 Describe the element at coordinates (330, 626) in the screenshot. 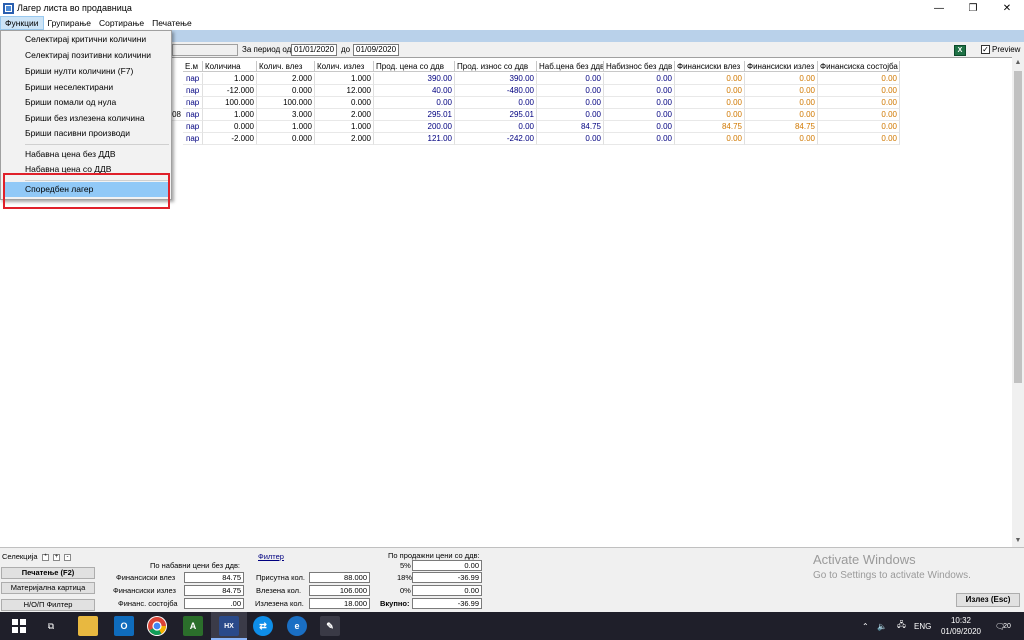

I see `paint-icon: ✎` at that location.